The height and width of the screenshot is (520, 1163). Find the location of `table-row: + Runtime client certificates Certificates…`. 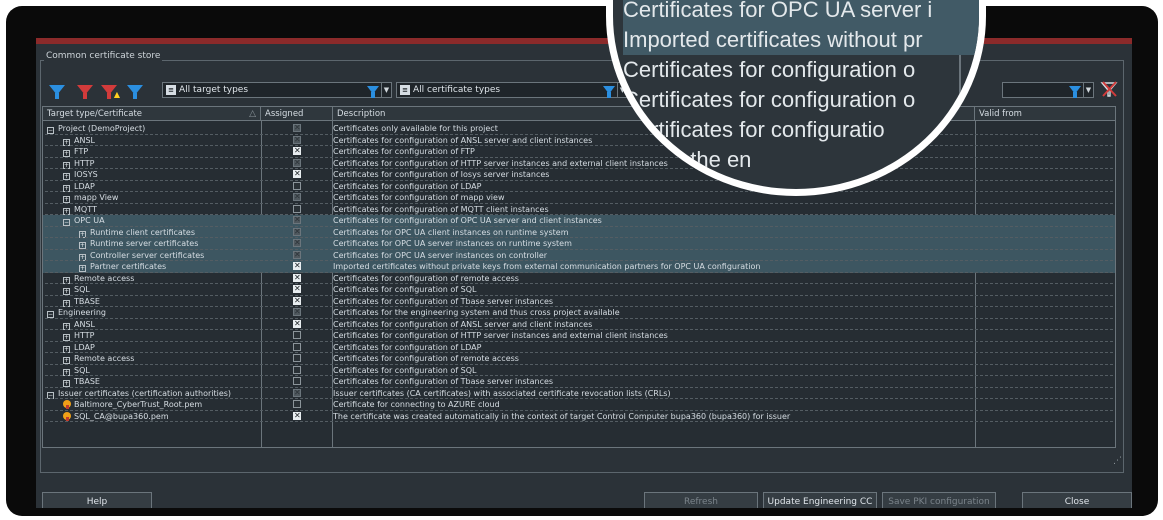

table-row: + Runtime client certificates Certificates… is located at coordinates (579, 232).